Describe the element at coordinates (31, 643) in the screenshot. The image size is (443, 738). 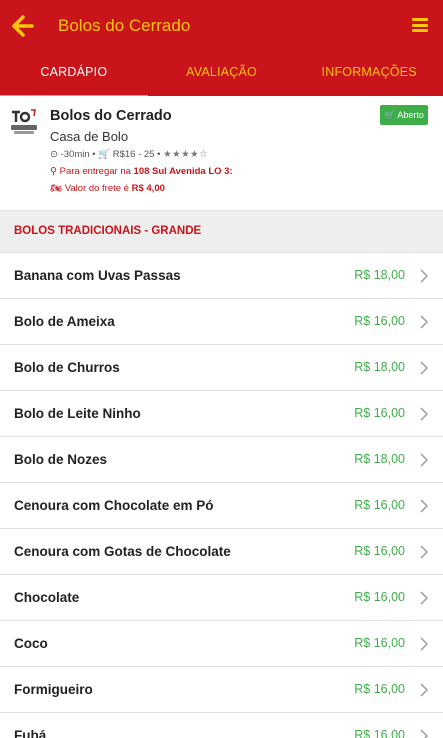
I see `menu-item-name: Coco` at that location.